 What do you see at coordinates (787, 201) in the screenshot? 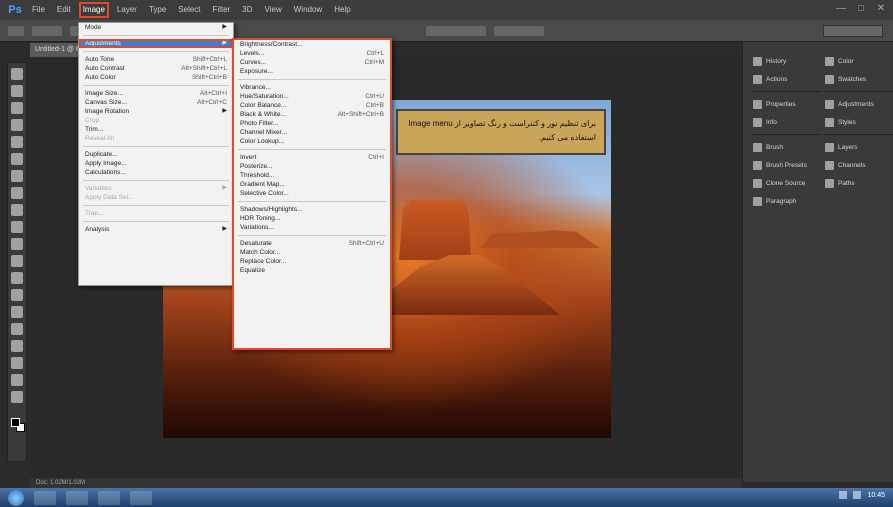
I see `panel-paragraph: Paragraph` at bounding box center [787, 201].